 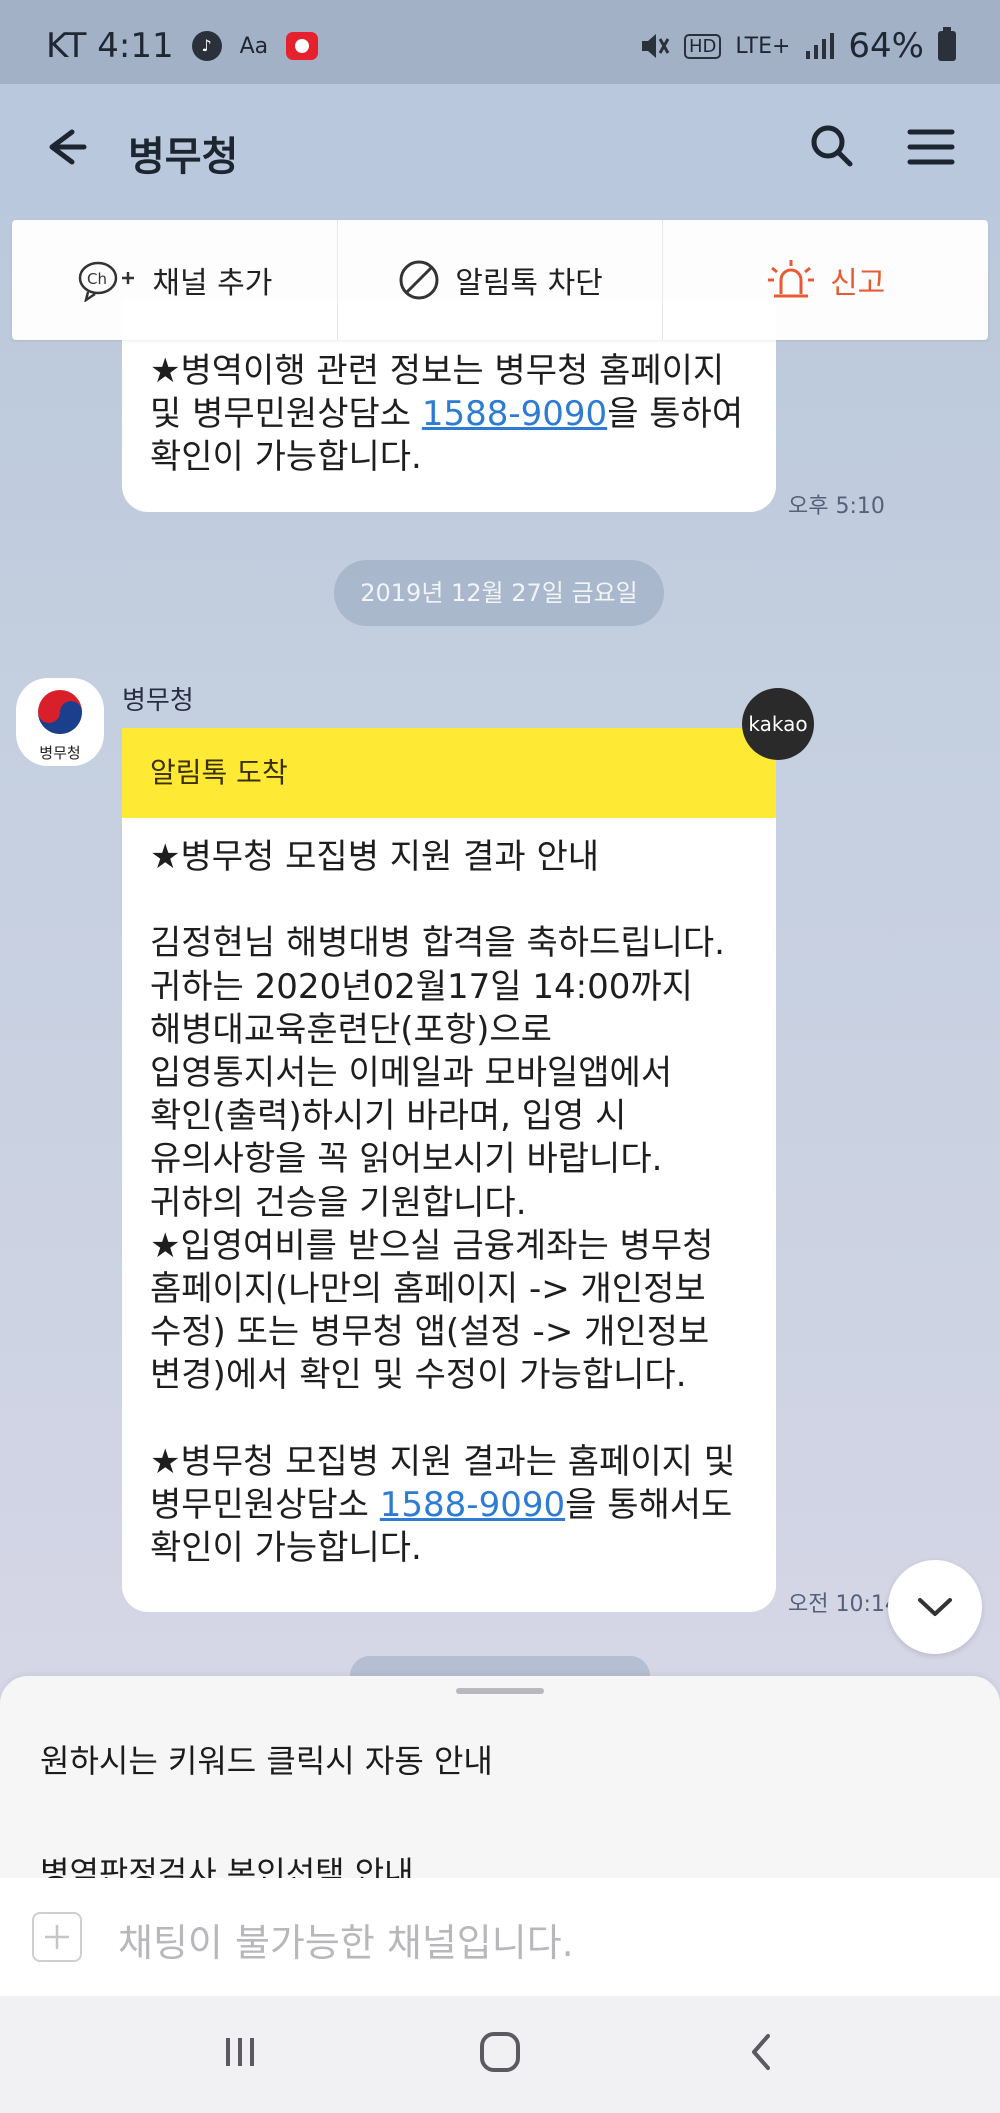 I want to click on scroll-down-button, so click(x=935, y=1607).